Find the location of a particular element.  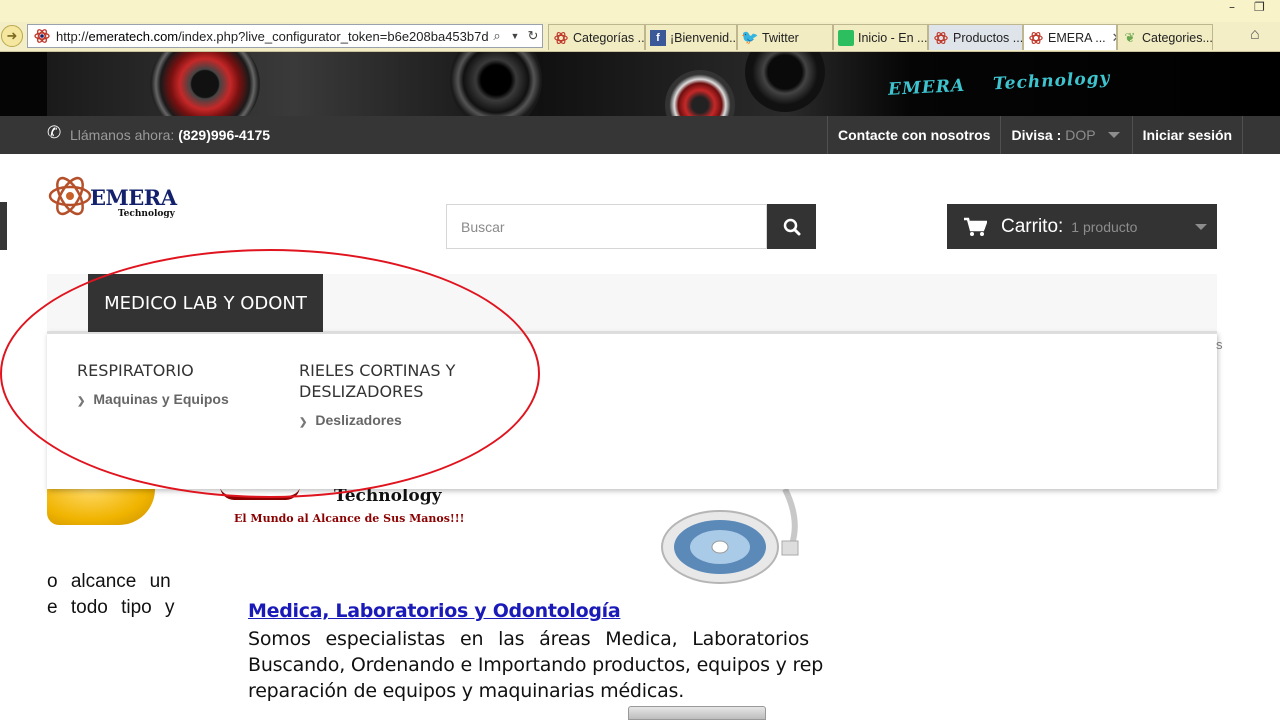

atom-logo-icon is located at coordinates (70, 196).